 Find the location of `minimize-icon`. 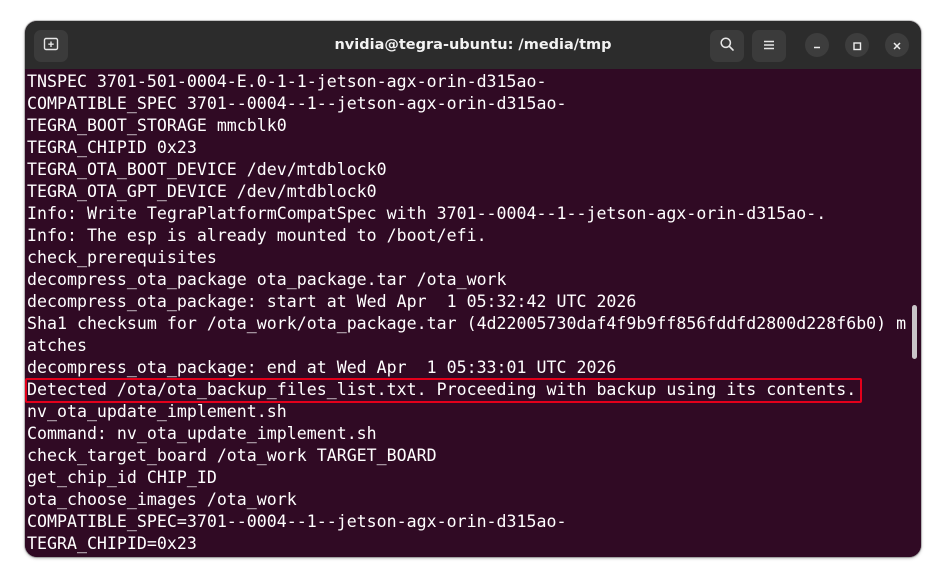

minimize-icon is located at coordinates (817, 45).